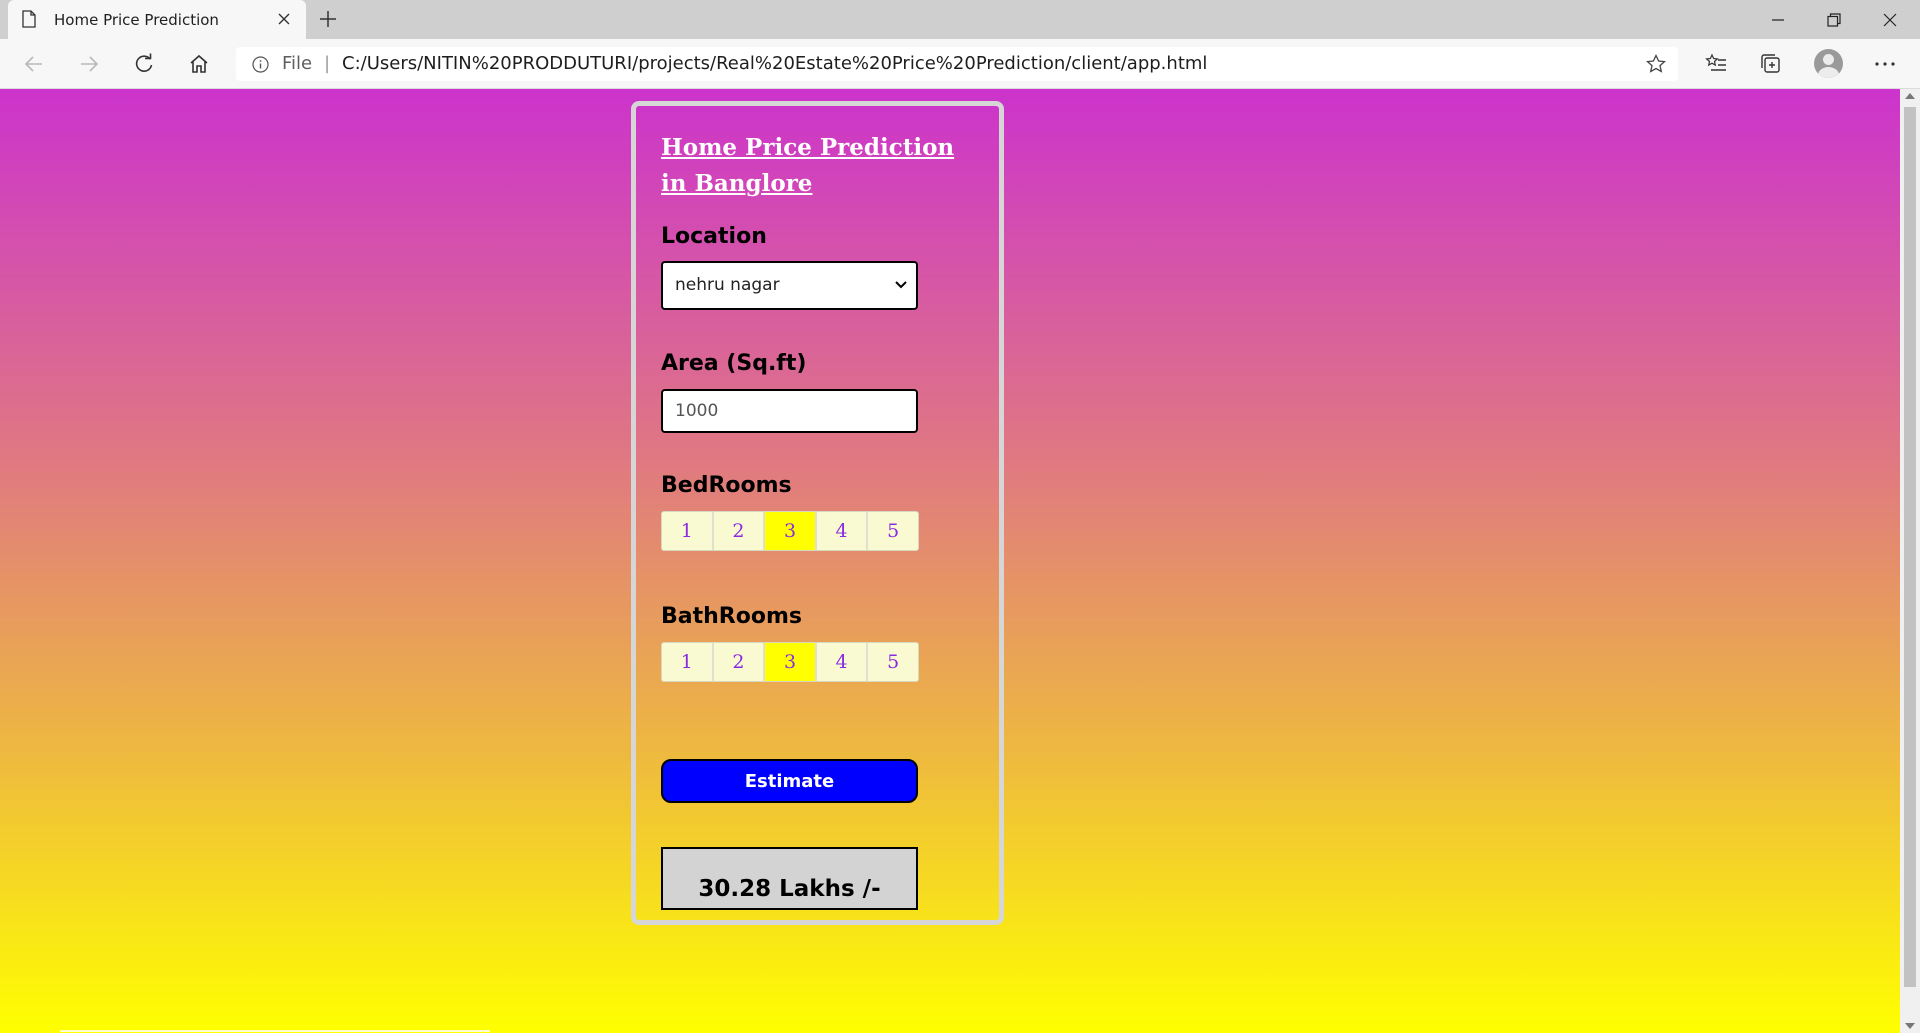 The width and height of the screenshot is (1920, 1033). Describe the element at coordinates (789, 781) in the screenshot. I see `estimate-button: Estimate` at that location.